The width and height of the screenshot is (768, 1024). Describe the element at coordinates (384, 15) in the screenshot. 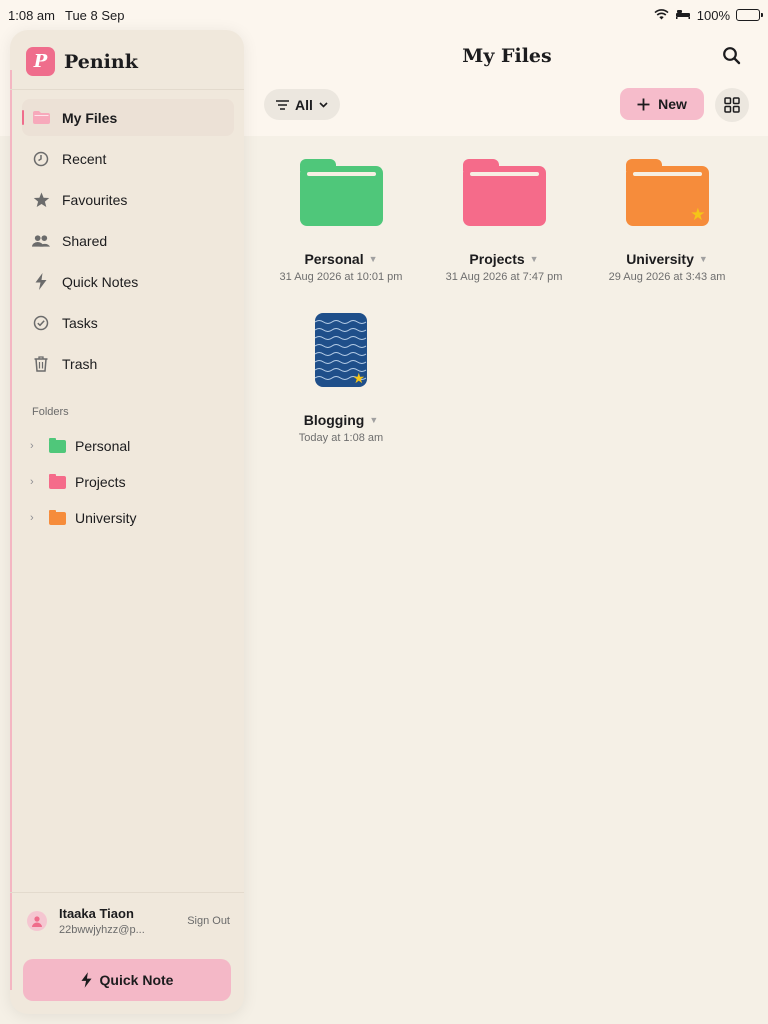

I see `status-bar: 1:08 am Tue 8 Sep 100%` at that location.